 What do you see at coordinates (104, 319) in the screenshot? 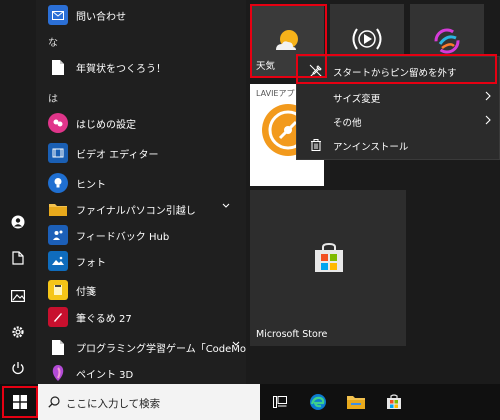
I see `app-label: 筆ぐるめ 27` at bounding box center [104, 319].